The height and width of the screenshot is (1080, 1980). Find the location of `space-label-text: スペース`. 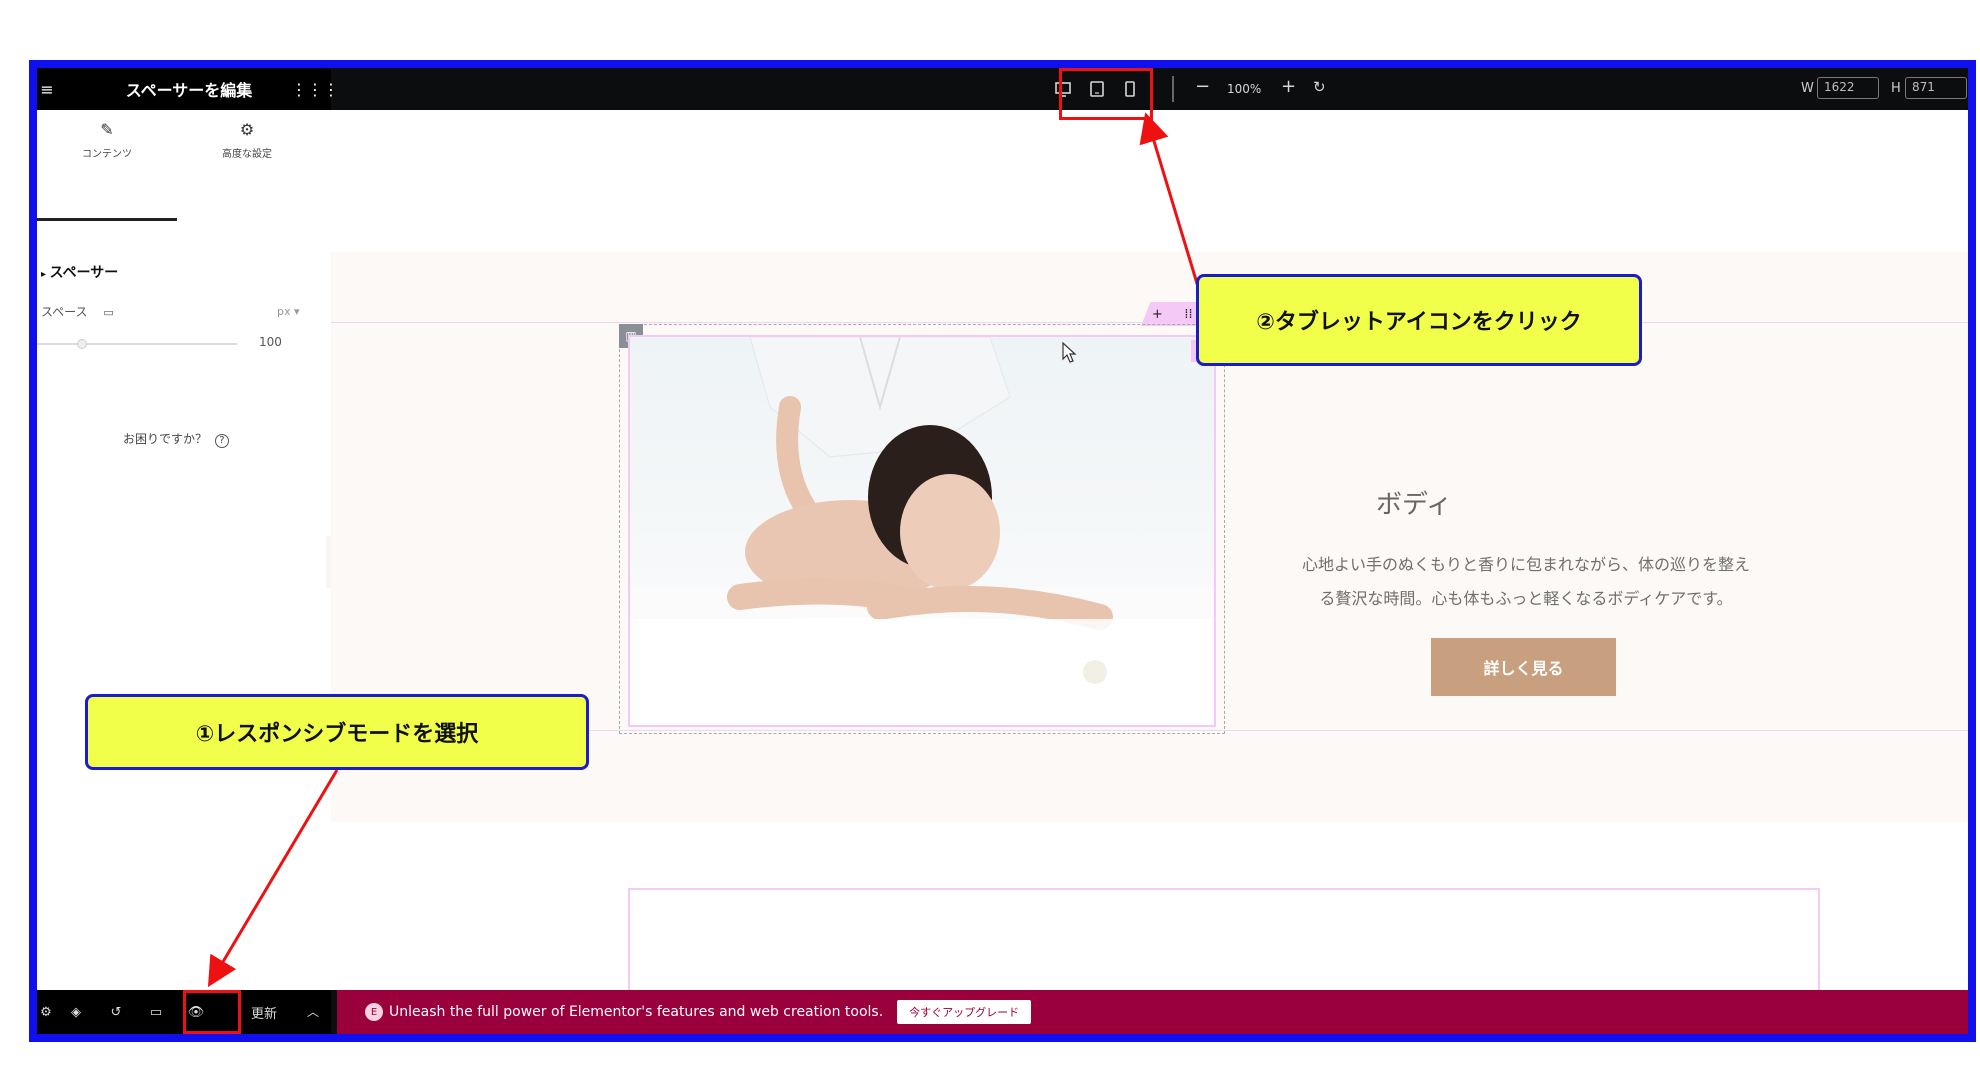

space-label-text: スペース is located at coordinates (64, 312).